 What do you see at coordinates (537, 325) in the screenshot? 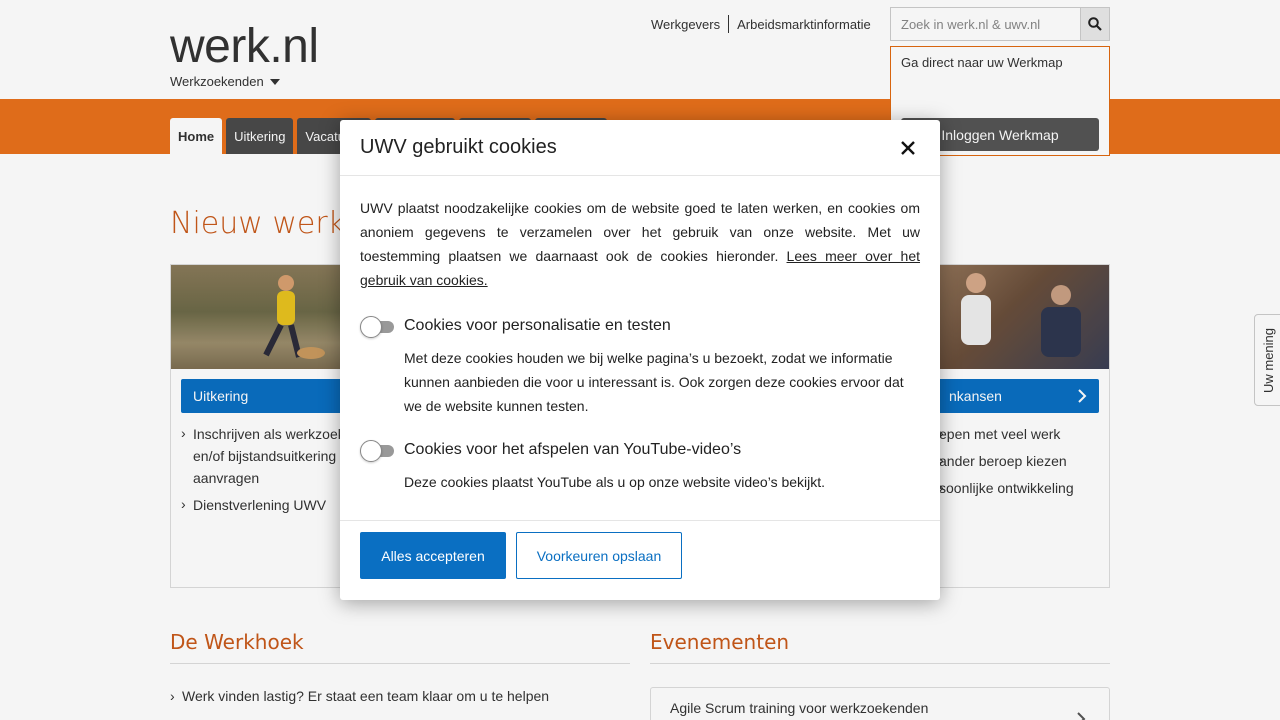
I see `option-label: Cookies voor personalisatie en testen` at bounding box center [537, 325].